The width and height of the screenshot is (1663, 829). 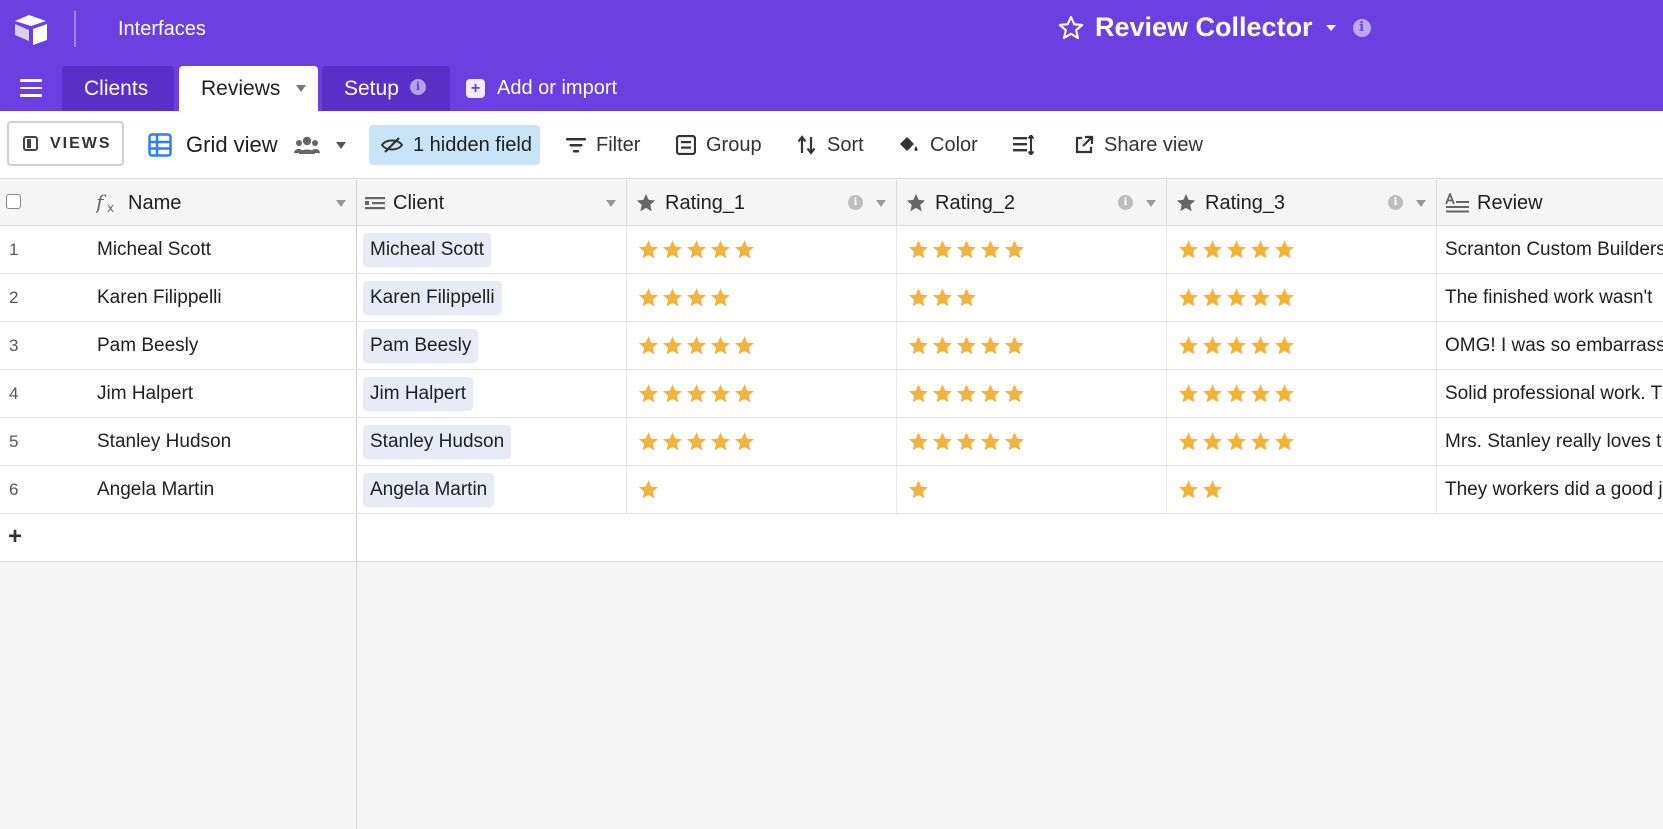 I want to click on review-cell: They workers did a good j, so click(x=1550, y=489).